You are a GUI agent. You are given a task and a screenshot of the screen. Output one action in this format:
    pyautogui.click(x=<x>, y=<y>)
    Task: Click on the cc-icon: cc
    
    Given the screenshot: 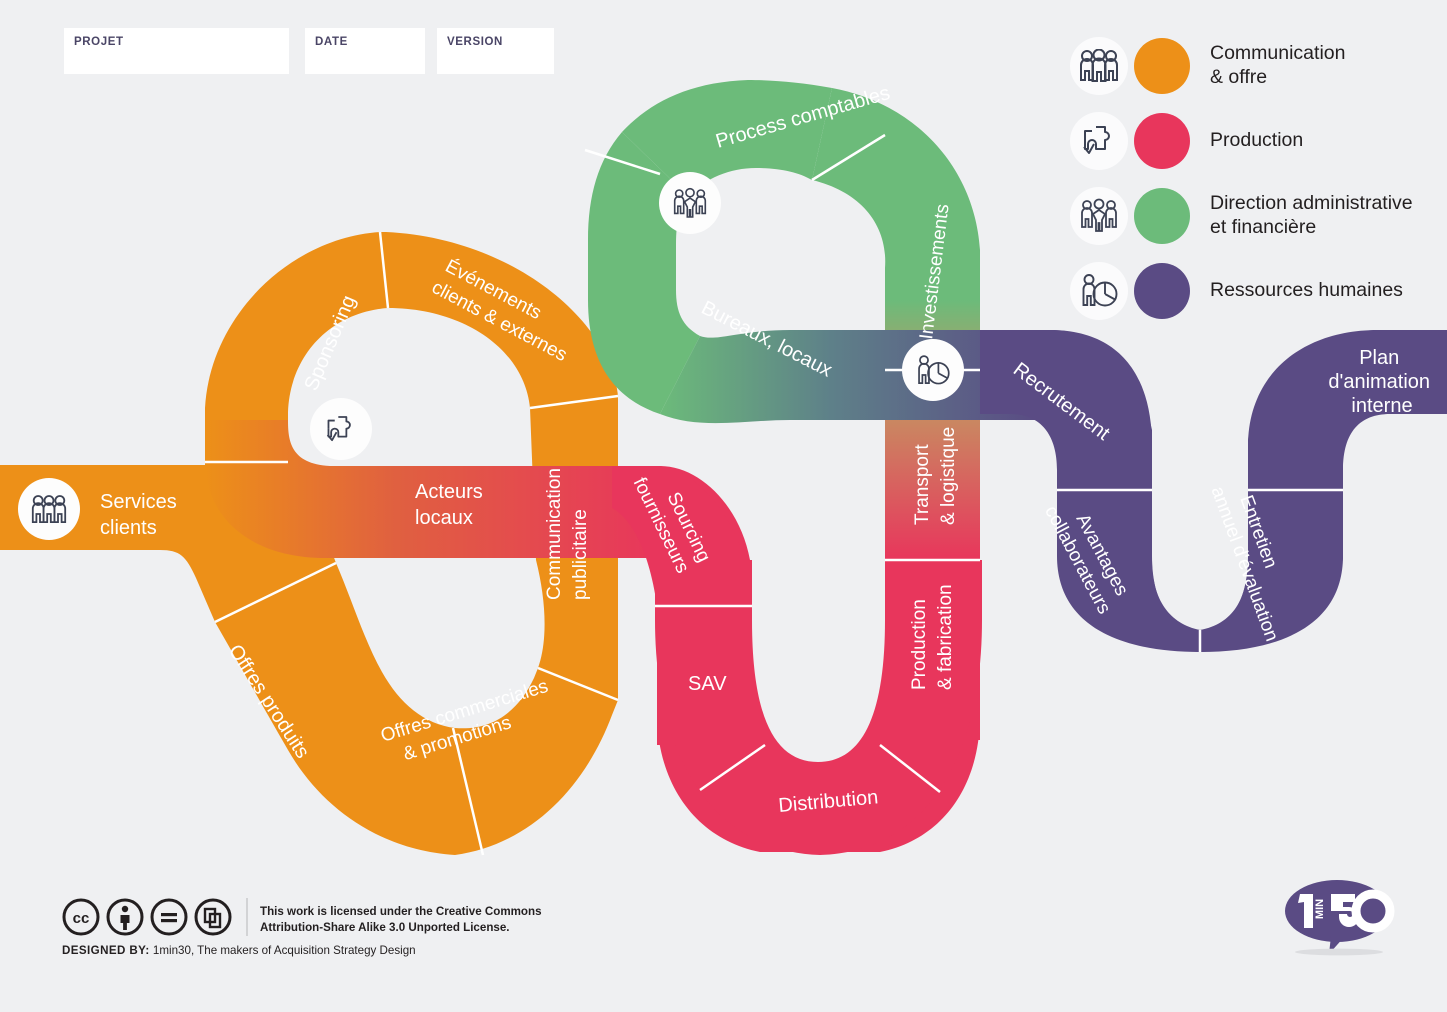 What is the action you would take?
    pyautogui.click(x=81, y=917)
    